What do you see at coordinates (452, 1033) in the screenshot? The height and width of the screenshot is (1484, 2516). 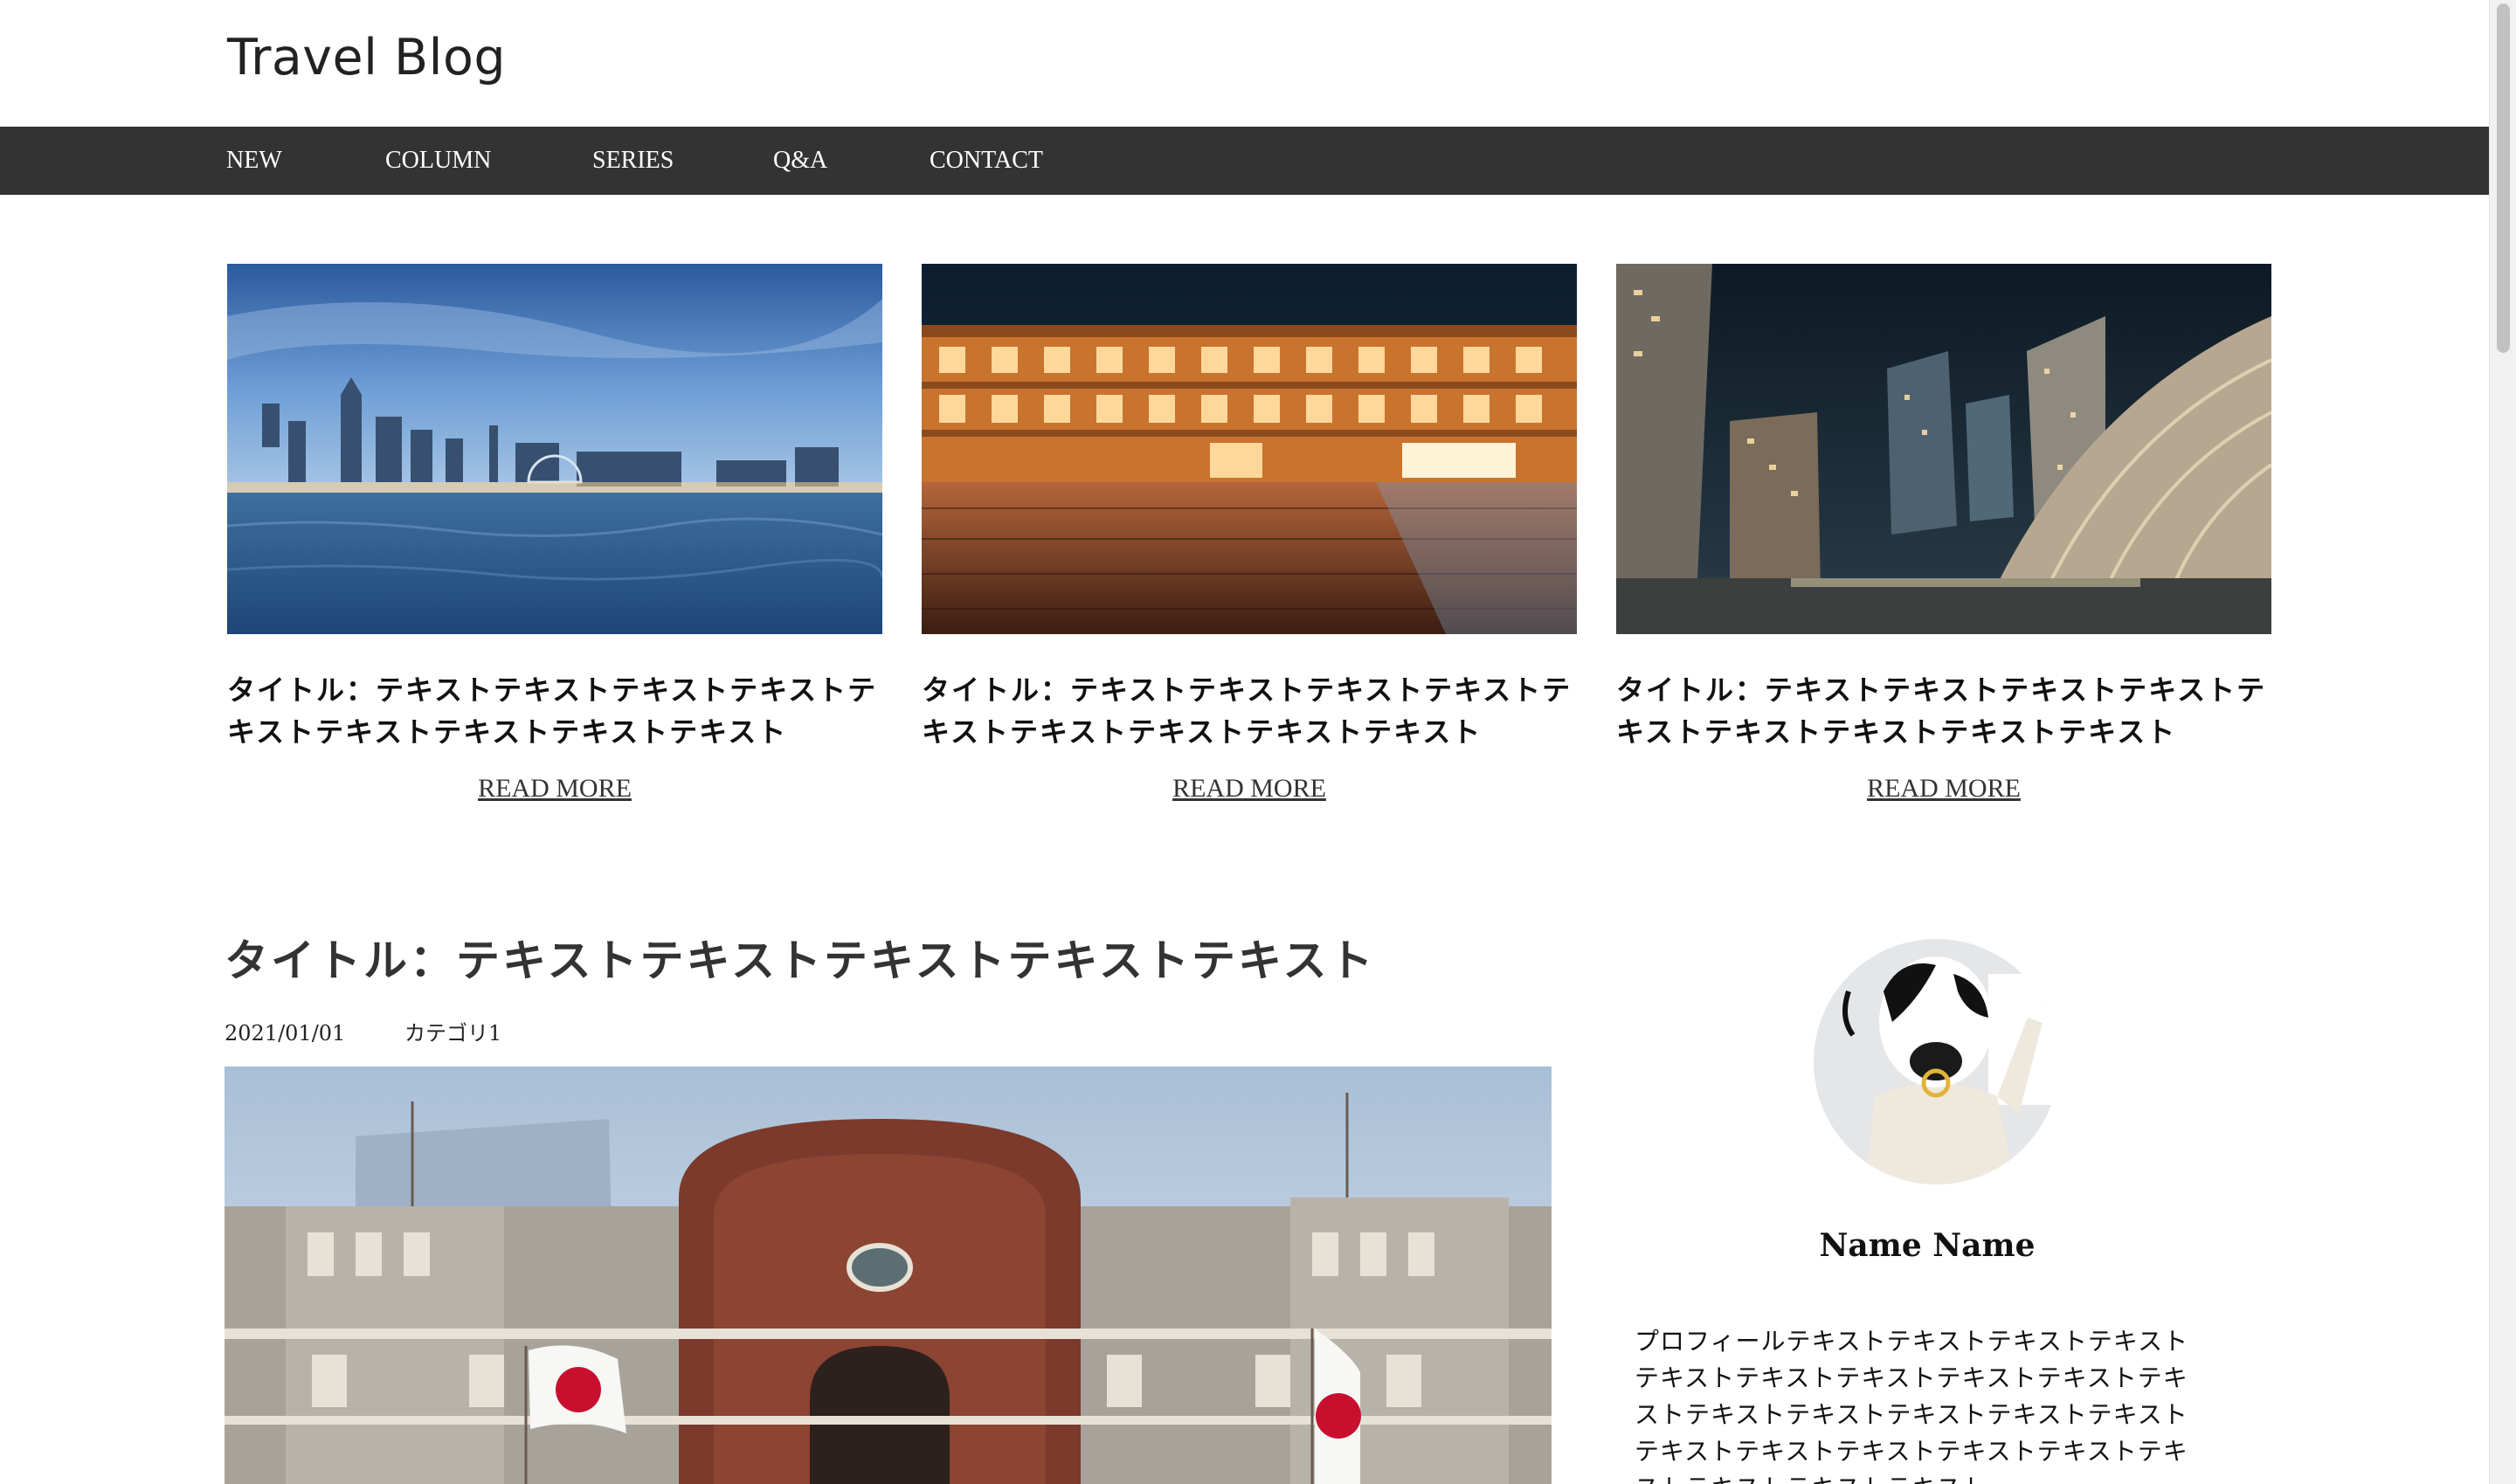 I see `post-category: カテゴリ1` at bounding box center [452, 1033].